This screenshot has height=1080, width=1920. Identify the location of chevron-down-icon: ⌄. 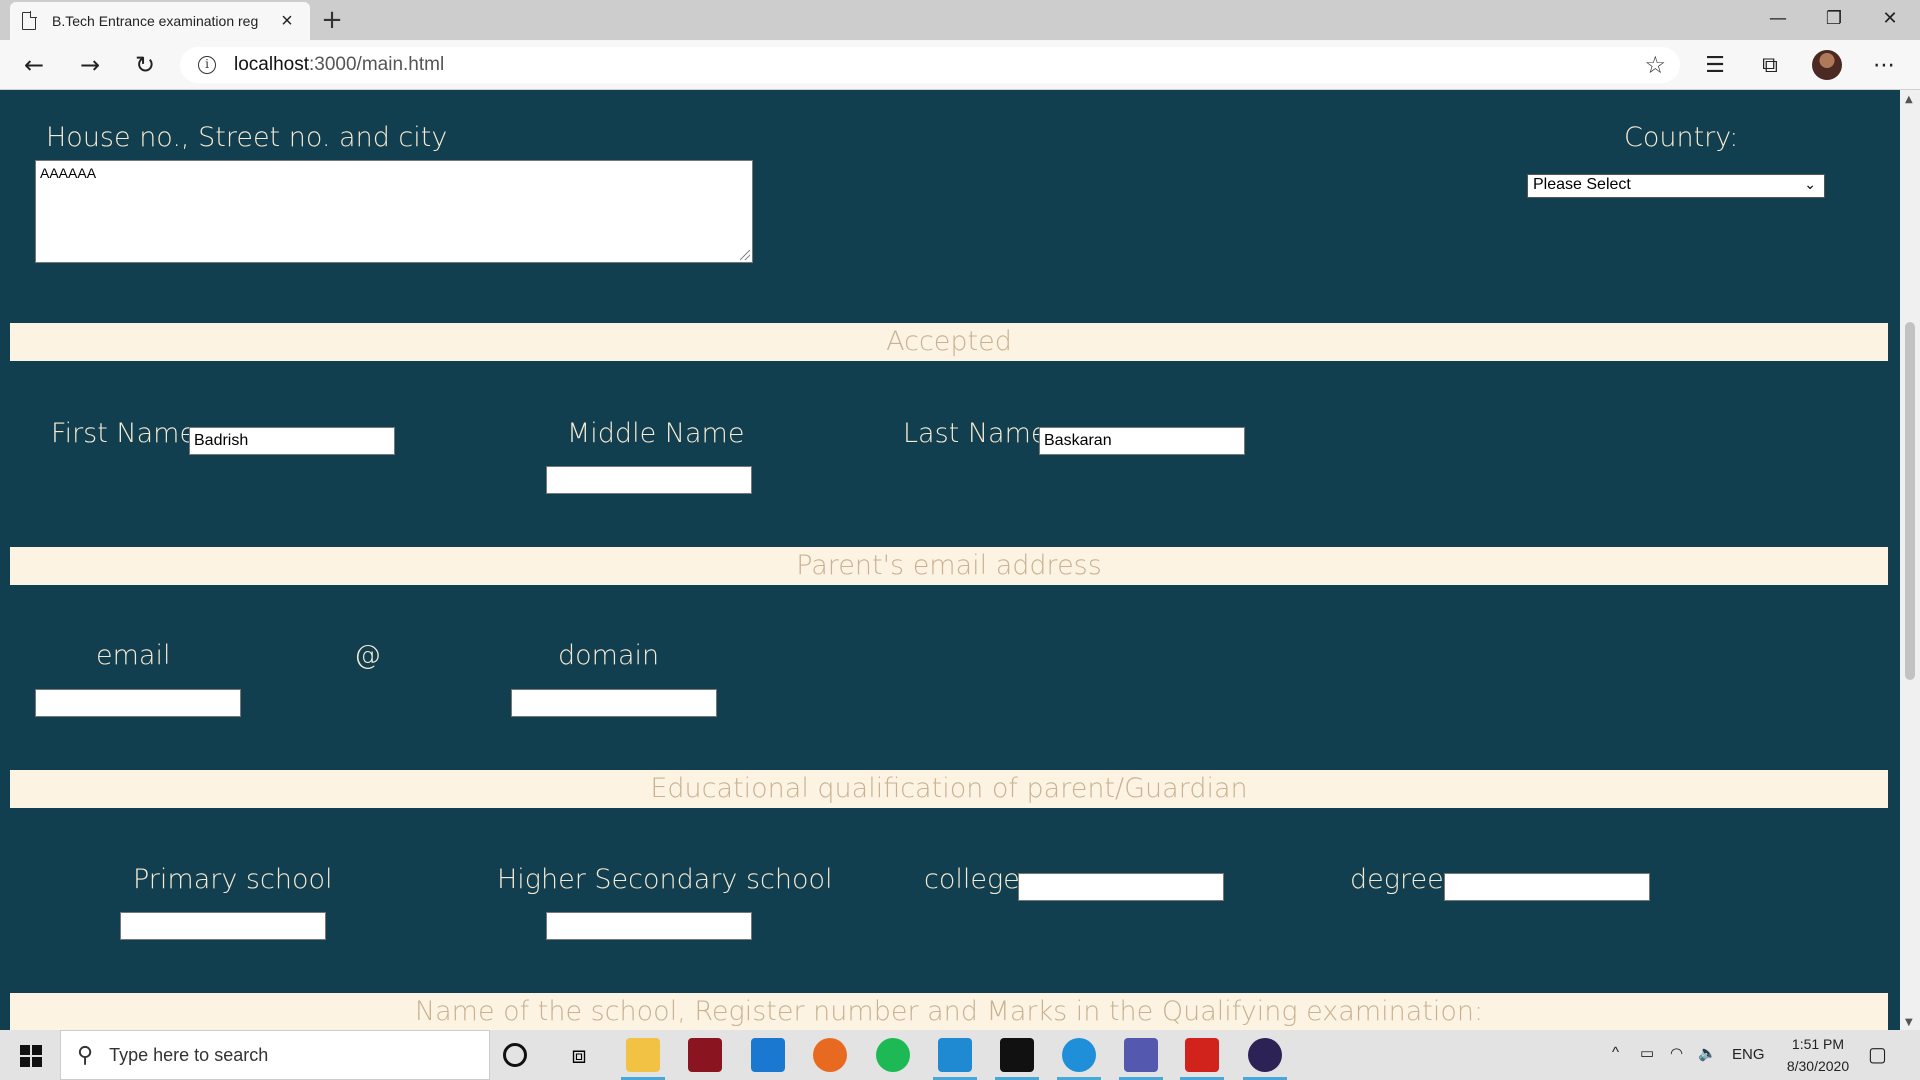
(1810, 184).